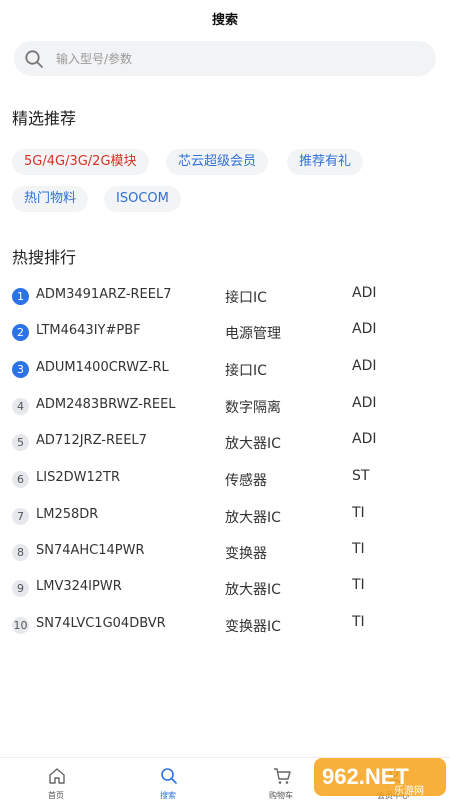  I want to click on tag-5g-module: 5G/4G/3G/2G模块, so click(80, 162).